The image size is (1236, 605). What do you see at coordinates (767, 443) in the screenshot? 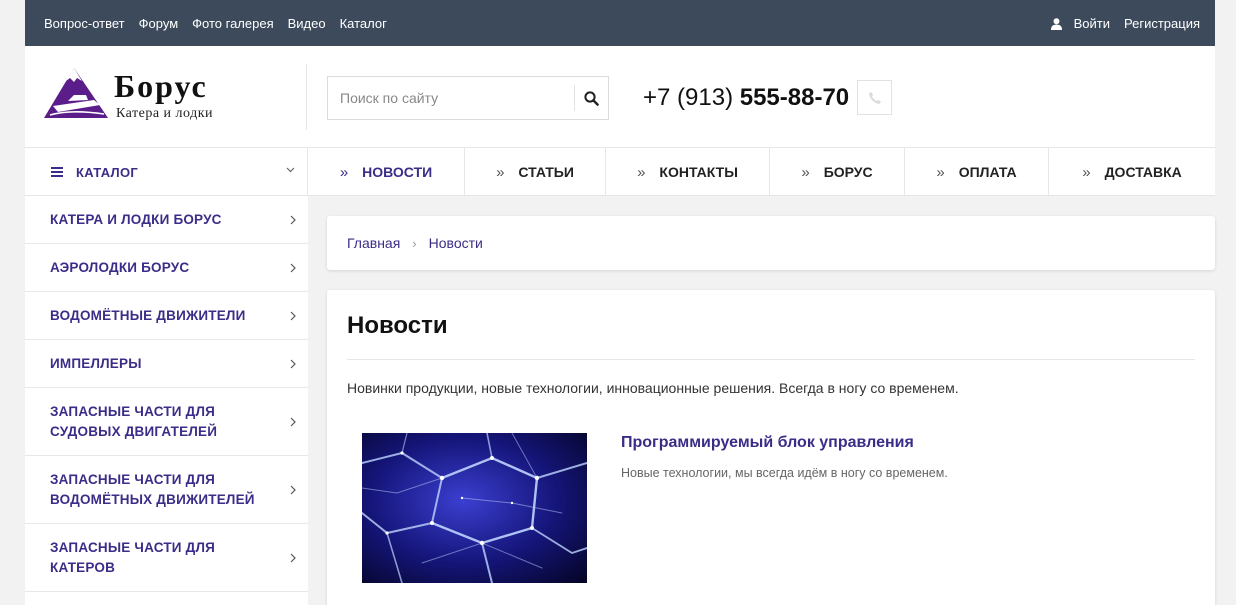
I see `news-item-title: Программируемый блок управления` at bounding box center [767, 443].